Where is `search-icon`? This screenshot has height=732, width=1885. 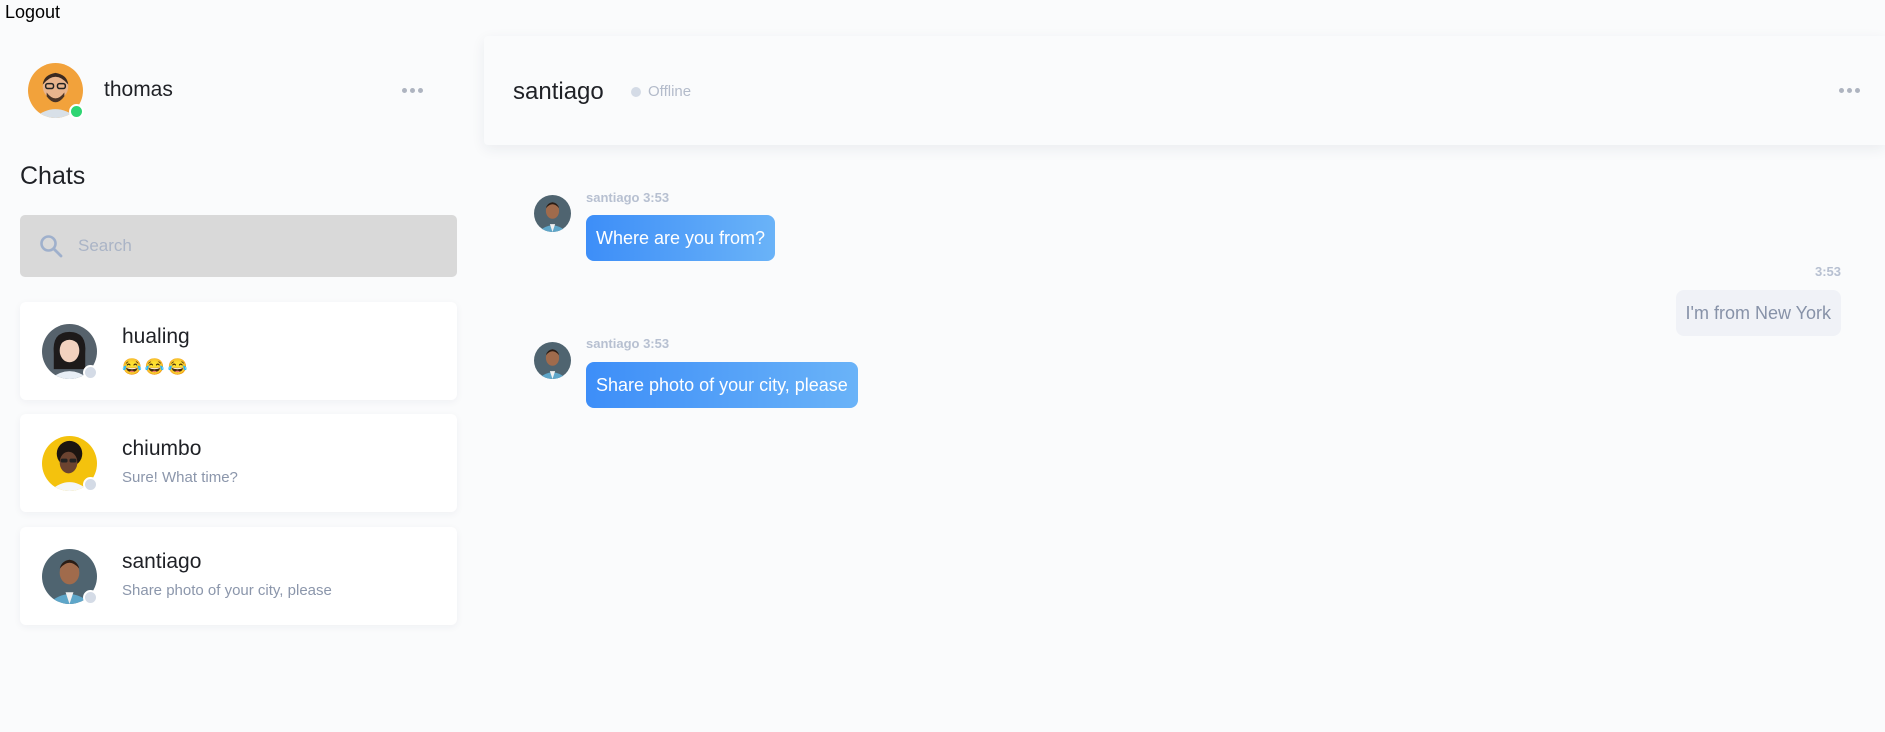
search-icon is located at coordinates (51, 246).